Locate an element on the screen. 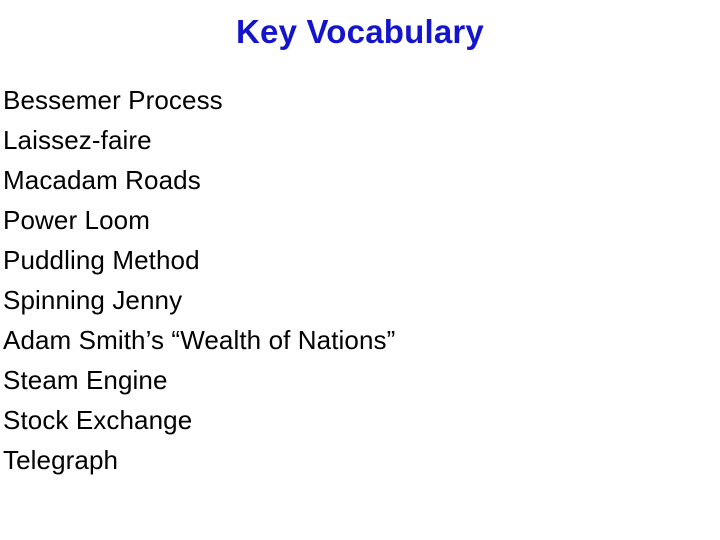 The image size is (720, 540). list-item: Bessemer Process is located at coordinates (113, 100).